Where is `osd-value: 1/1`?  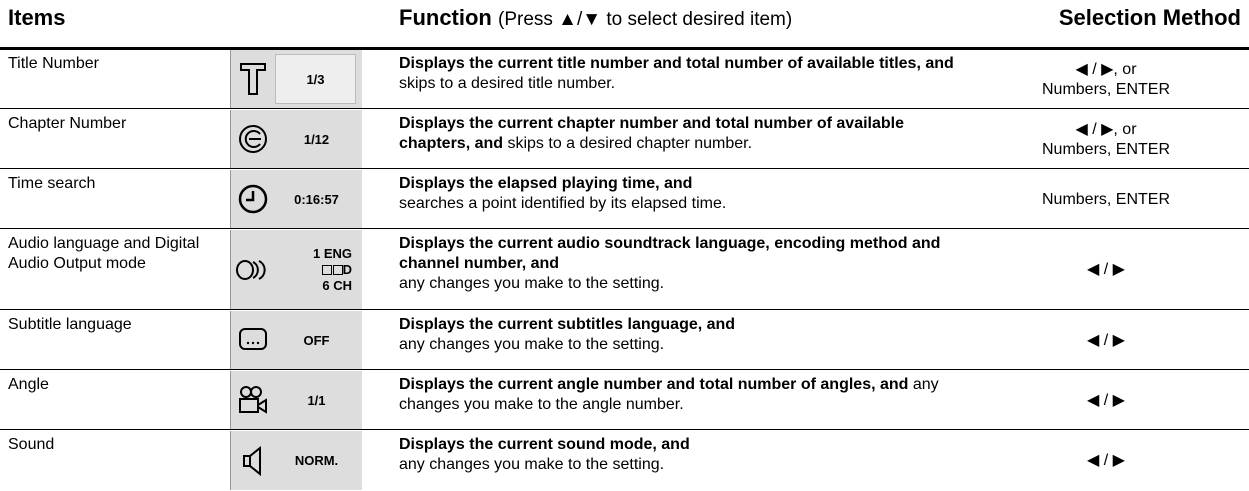 osd-value: 1/1 is located at coordinates (316, 400).